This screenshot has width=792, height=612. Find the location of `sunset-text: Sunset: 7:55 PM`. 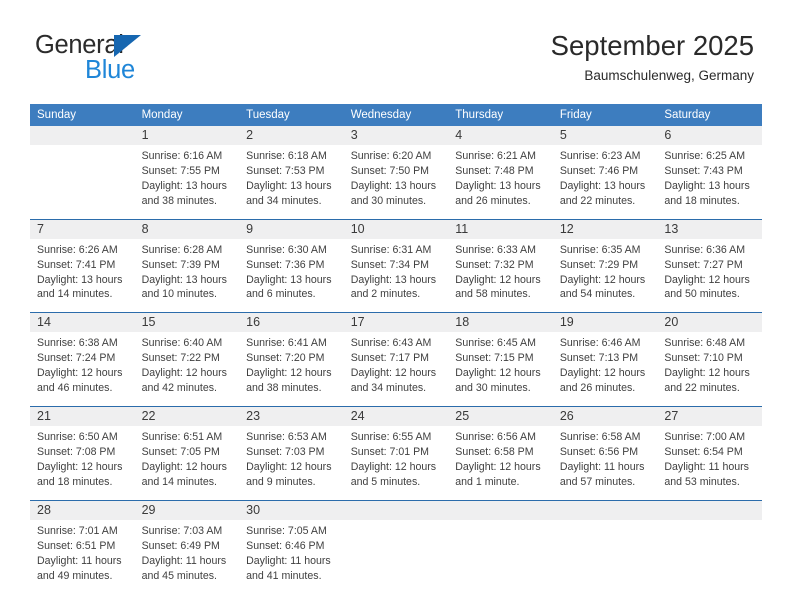

sunset-text: Sunset: 7:55 PM is located at coordinates (180, 170).